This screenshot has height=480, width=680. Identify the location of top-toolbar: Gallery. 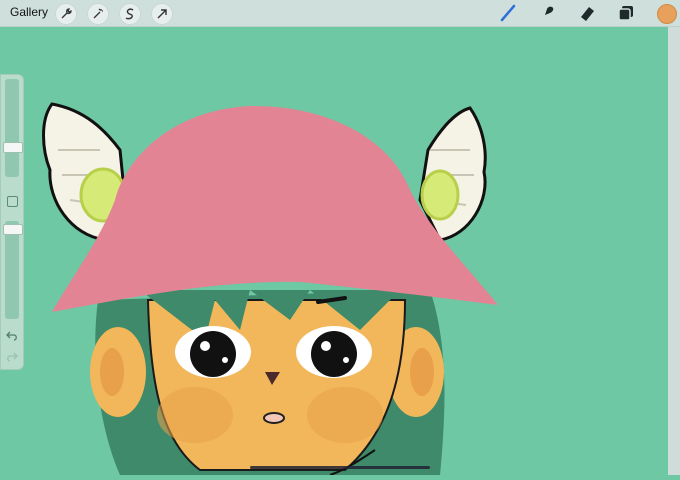
(340, 13).